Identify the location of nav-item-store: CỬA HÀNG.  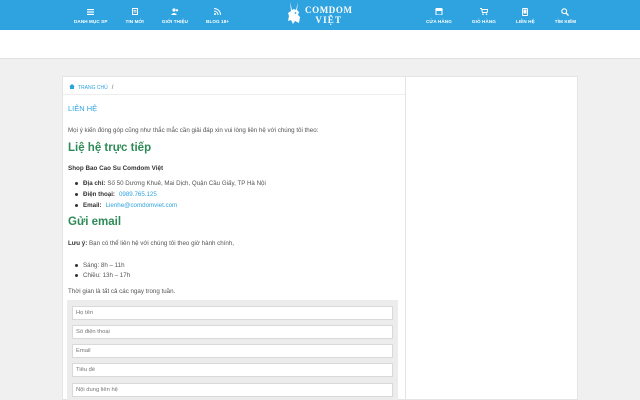
(439, 15).